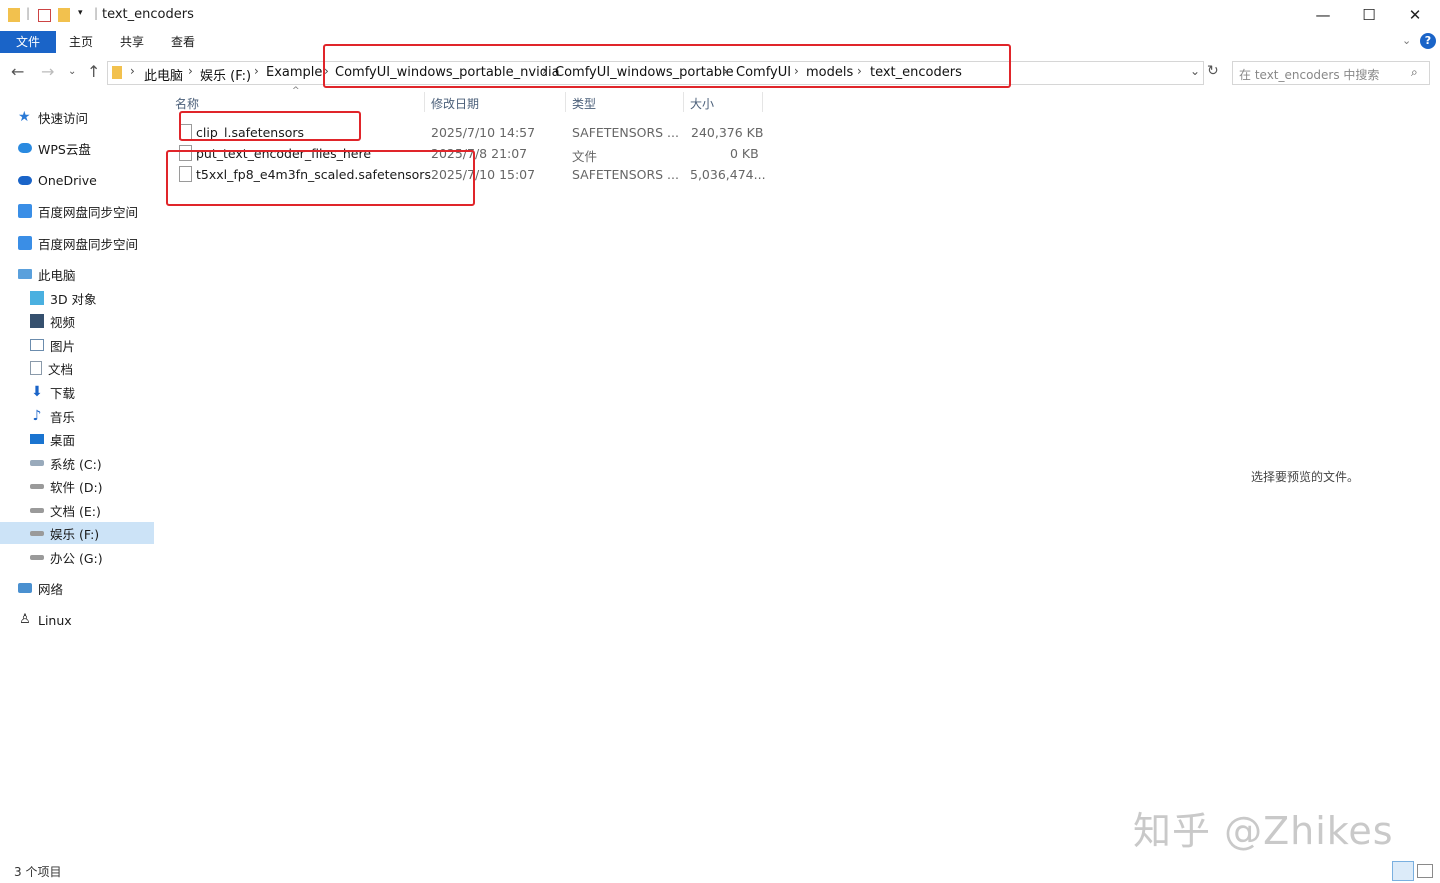  What do you see at coordinates (47, 274) in the screenshot?
I see `sidebar-item-this-pc: 此电脑` at bounding box center [47, 274].